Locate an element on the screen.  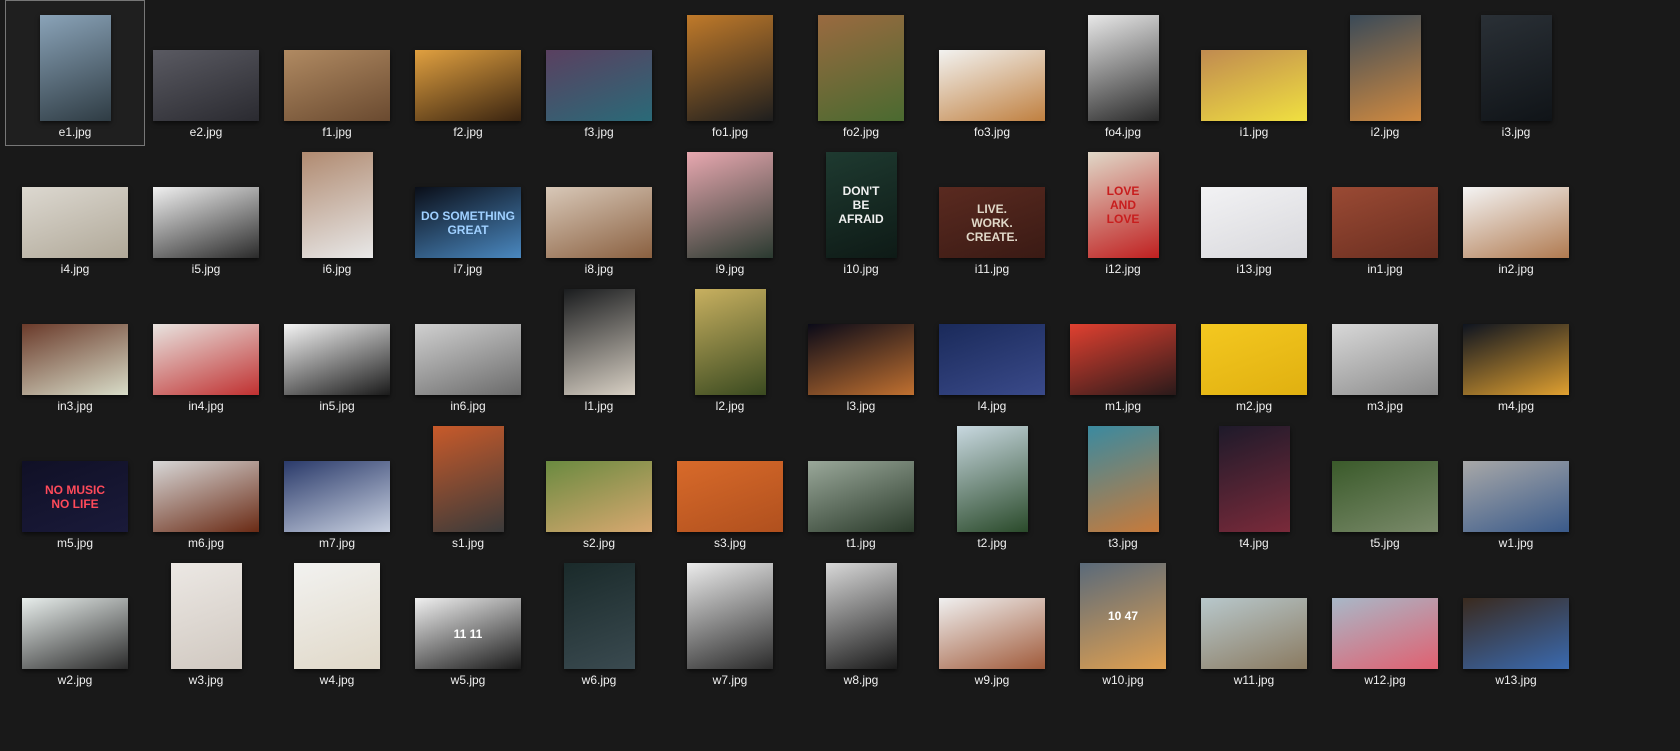
file-item: in3.jpg is located at coordinates (75, 347).